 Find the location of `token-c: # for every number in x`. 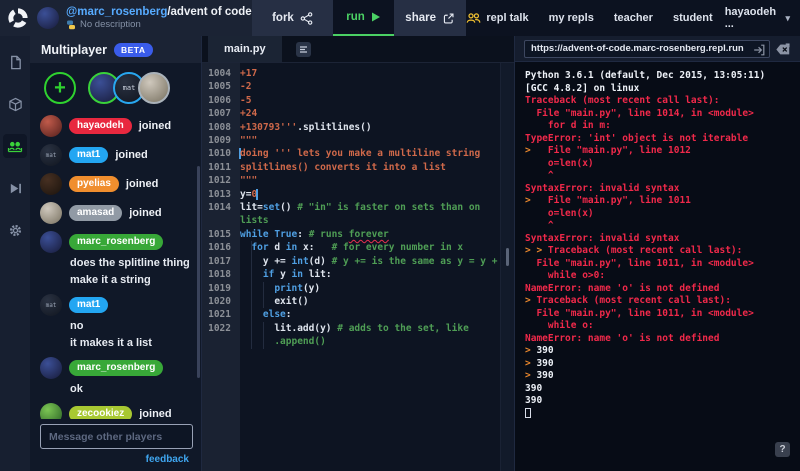

token-c: # for every number in x is located at coordinates (397, 248).